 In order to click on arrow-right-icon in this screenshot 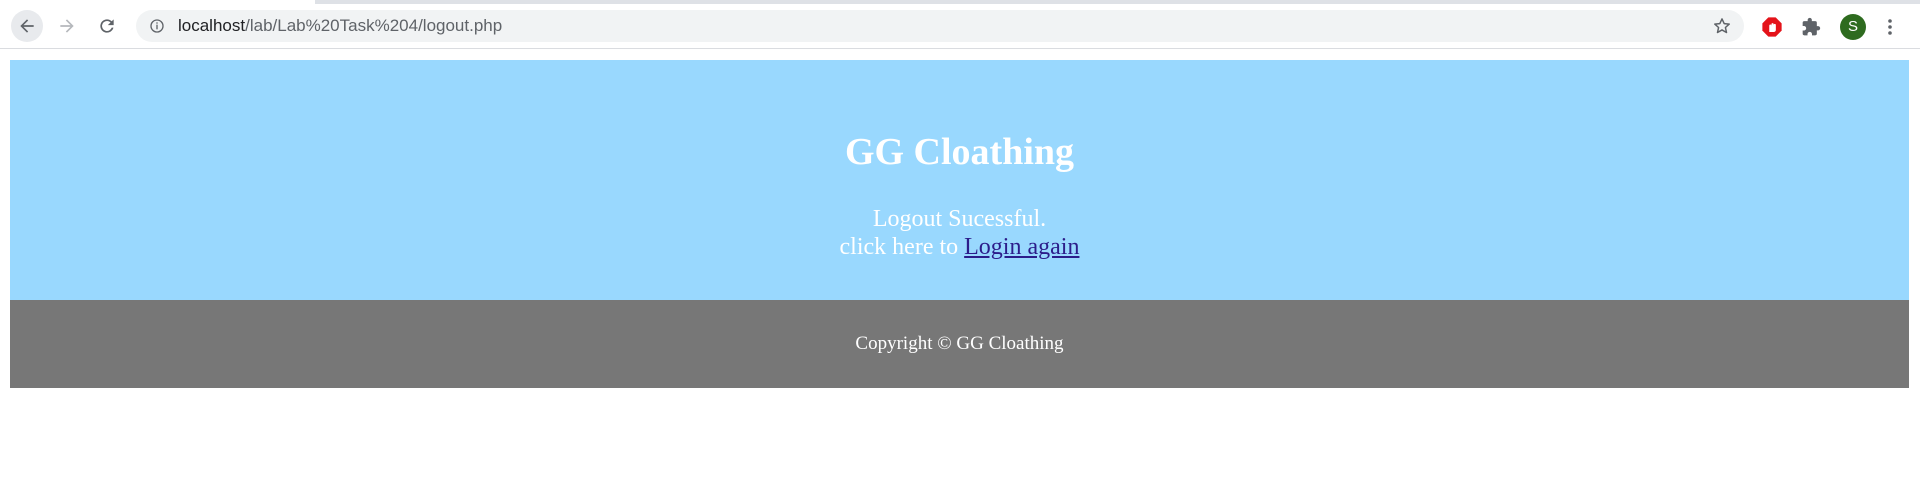, I will do `click(67, 26)`.